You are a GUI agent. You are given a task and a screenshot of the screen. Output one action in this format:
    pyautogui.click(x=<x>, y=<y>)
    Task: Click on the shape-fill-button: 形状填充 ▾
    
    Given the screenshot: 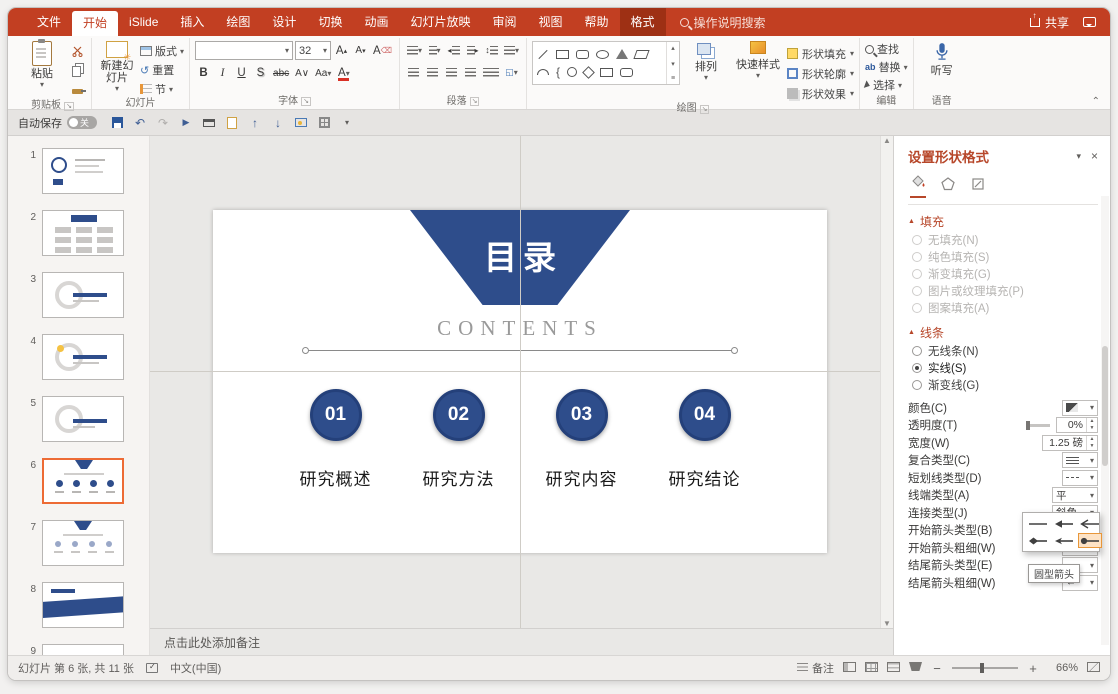 What is the action you would take?
    pyautogui.click(x=820, y=53)
    